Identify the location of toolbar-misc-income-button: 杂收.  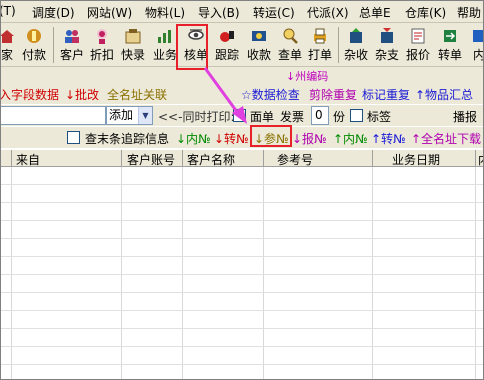
(356, 45).